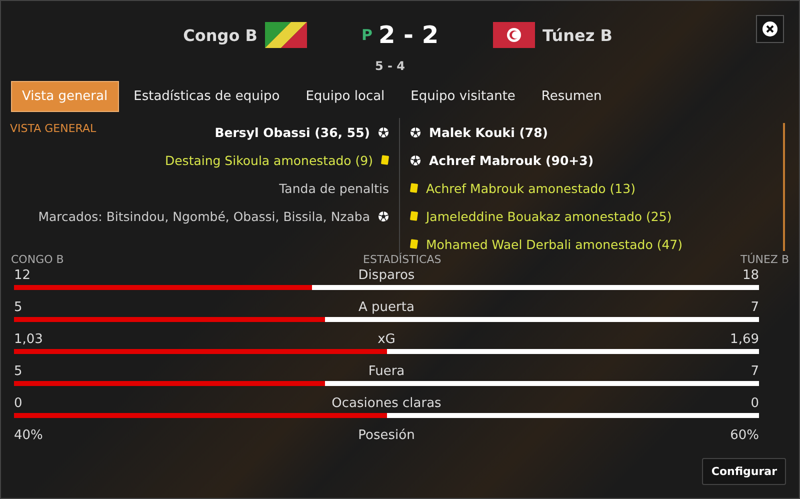 Image resolution: width=800 pixels, height=499 pixels. Describe the element at coordinates (386, 307) in the screenshot. I see `stat-label: A puerta` at that location.